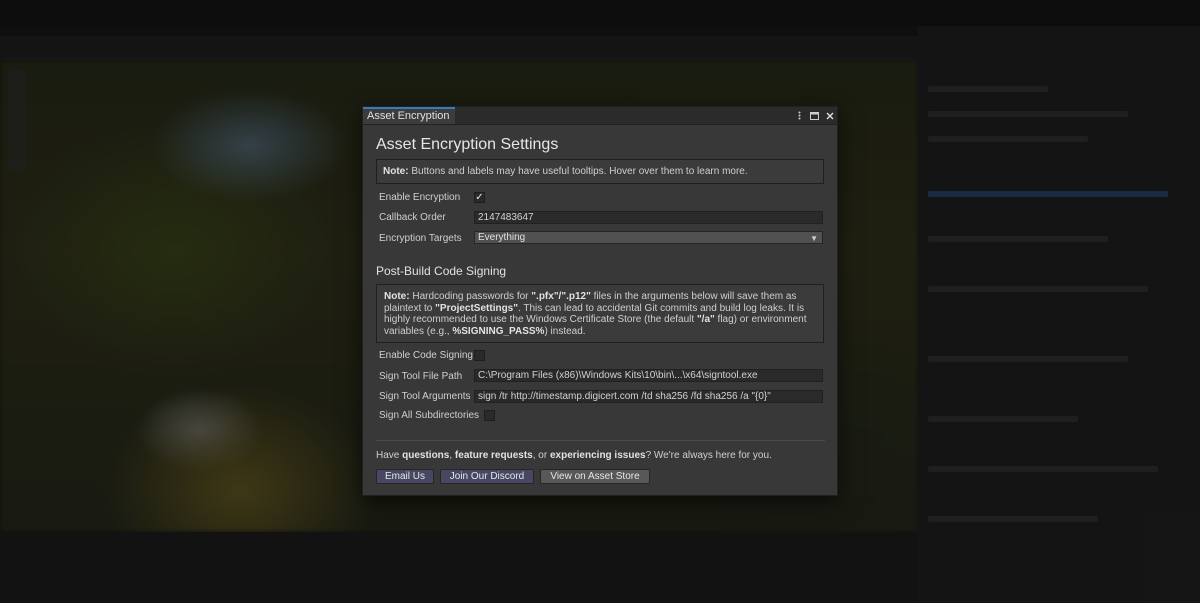  I want to click on enable-encryption-checkbox: ✓, so click(479, 197).